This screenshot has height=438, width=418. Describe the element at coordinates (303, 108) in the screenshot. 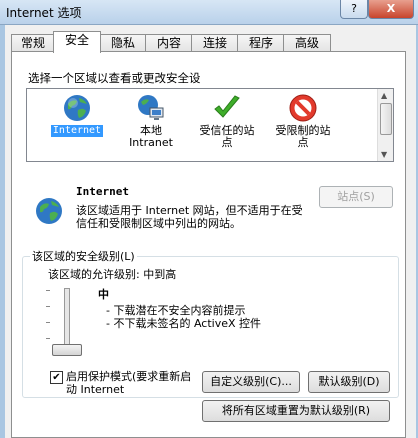

I see `no-entry-icon` at that location.